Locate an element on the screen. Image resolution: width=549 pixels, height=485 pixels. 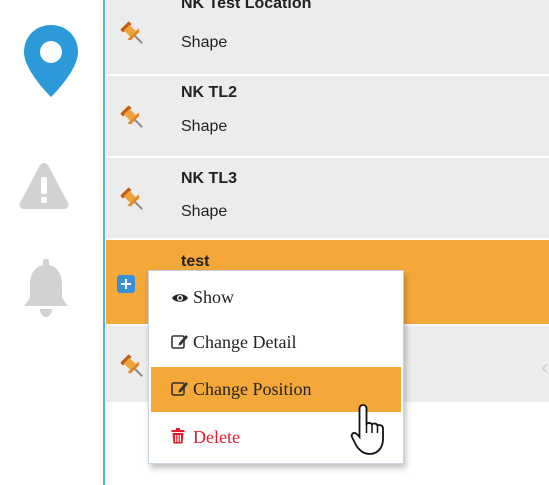
item-title: test is located at coordinates (195, 261).